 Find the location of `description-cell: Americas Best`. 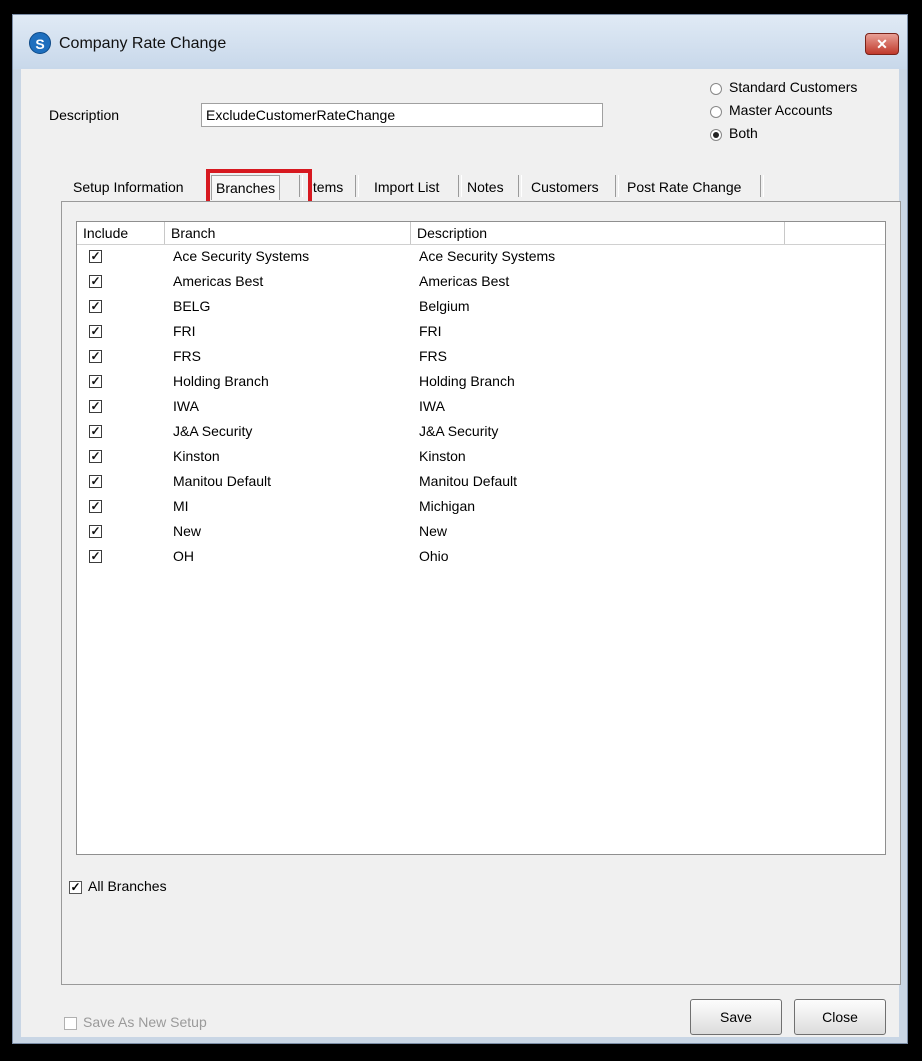

description-cell: Americas Best is located at coordinates (464, 281).